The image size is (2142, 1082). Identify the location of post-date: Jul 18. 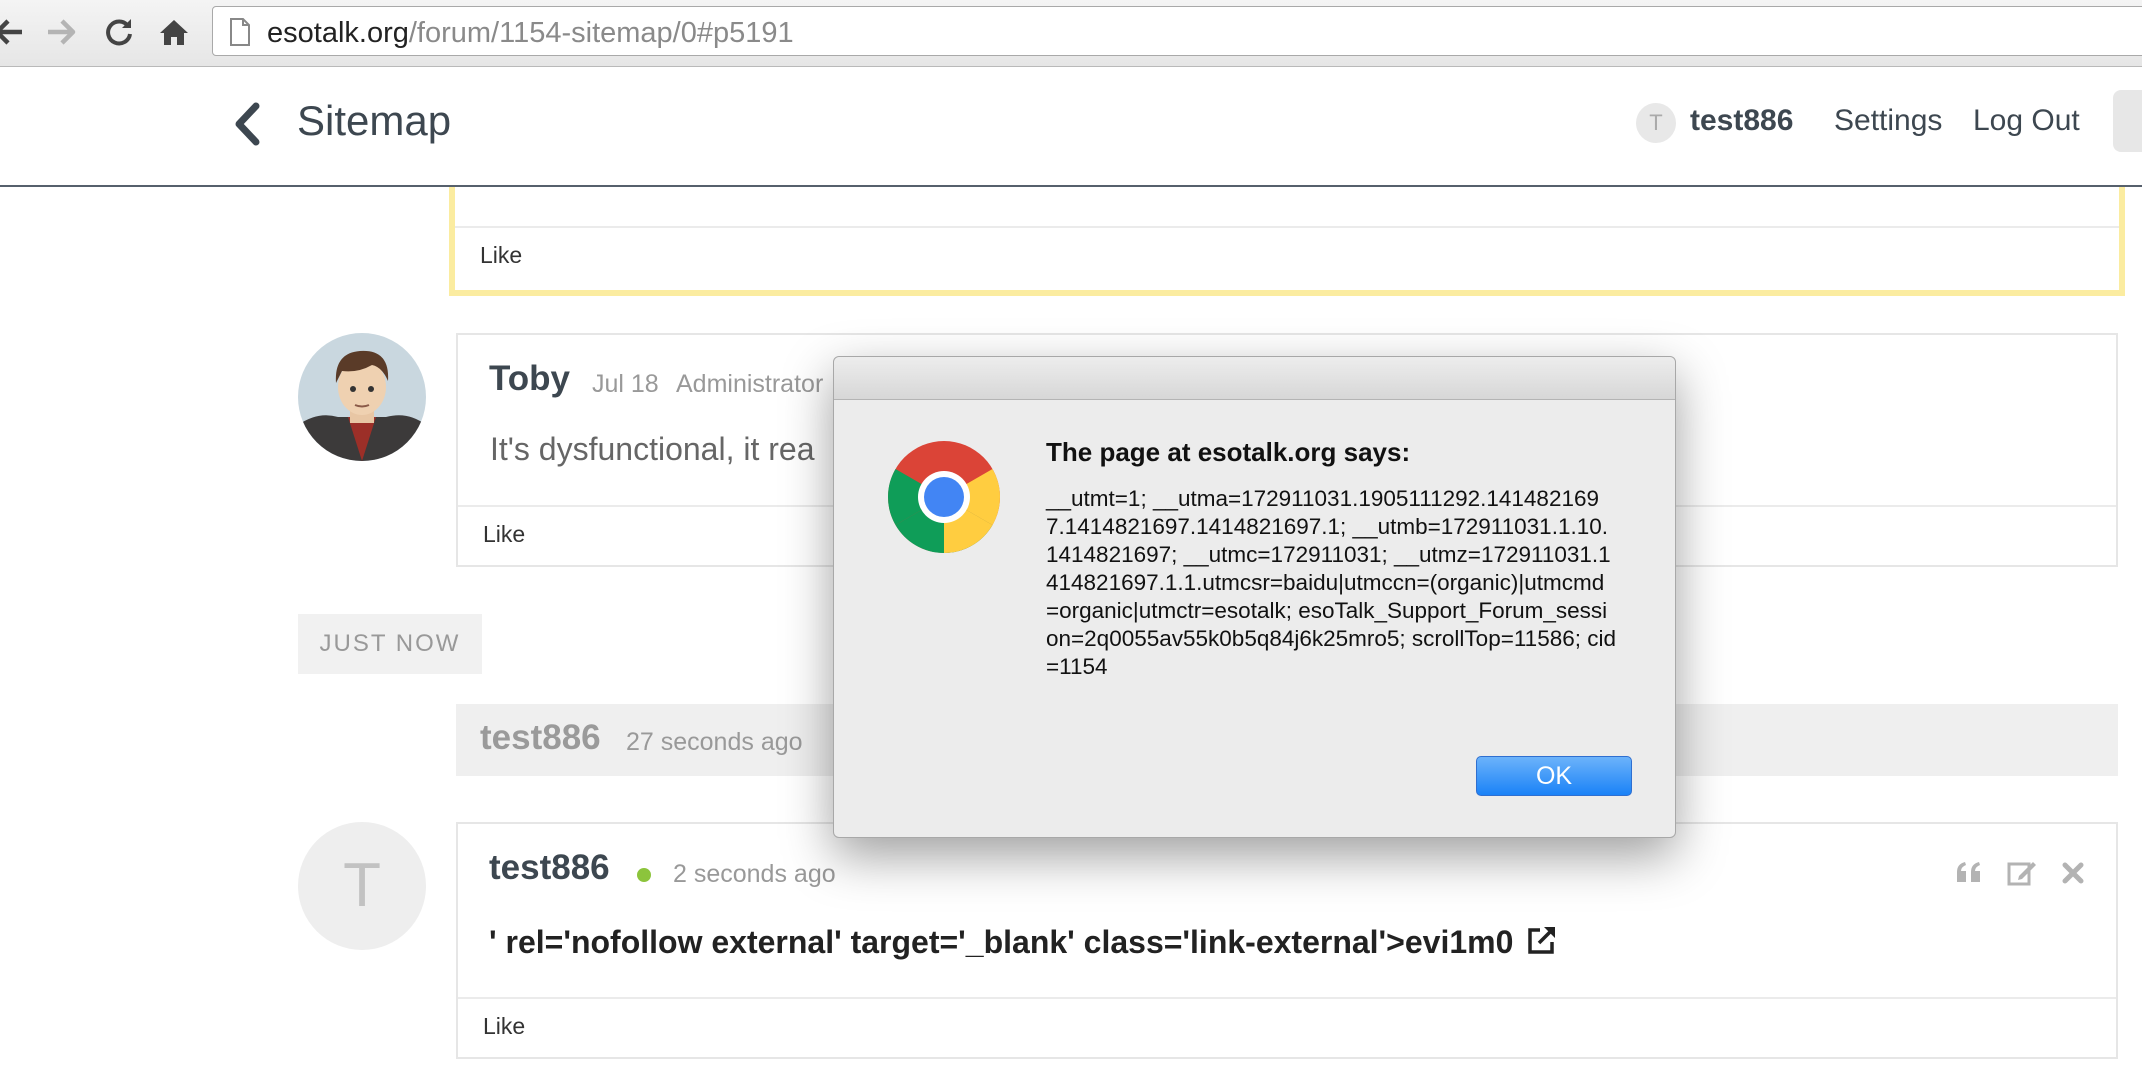
(625, 384).